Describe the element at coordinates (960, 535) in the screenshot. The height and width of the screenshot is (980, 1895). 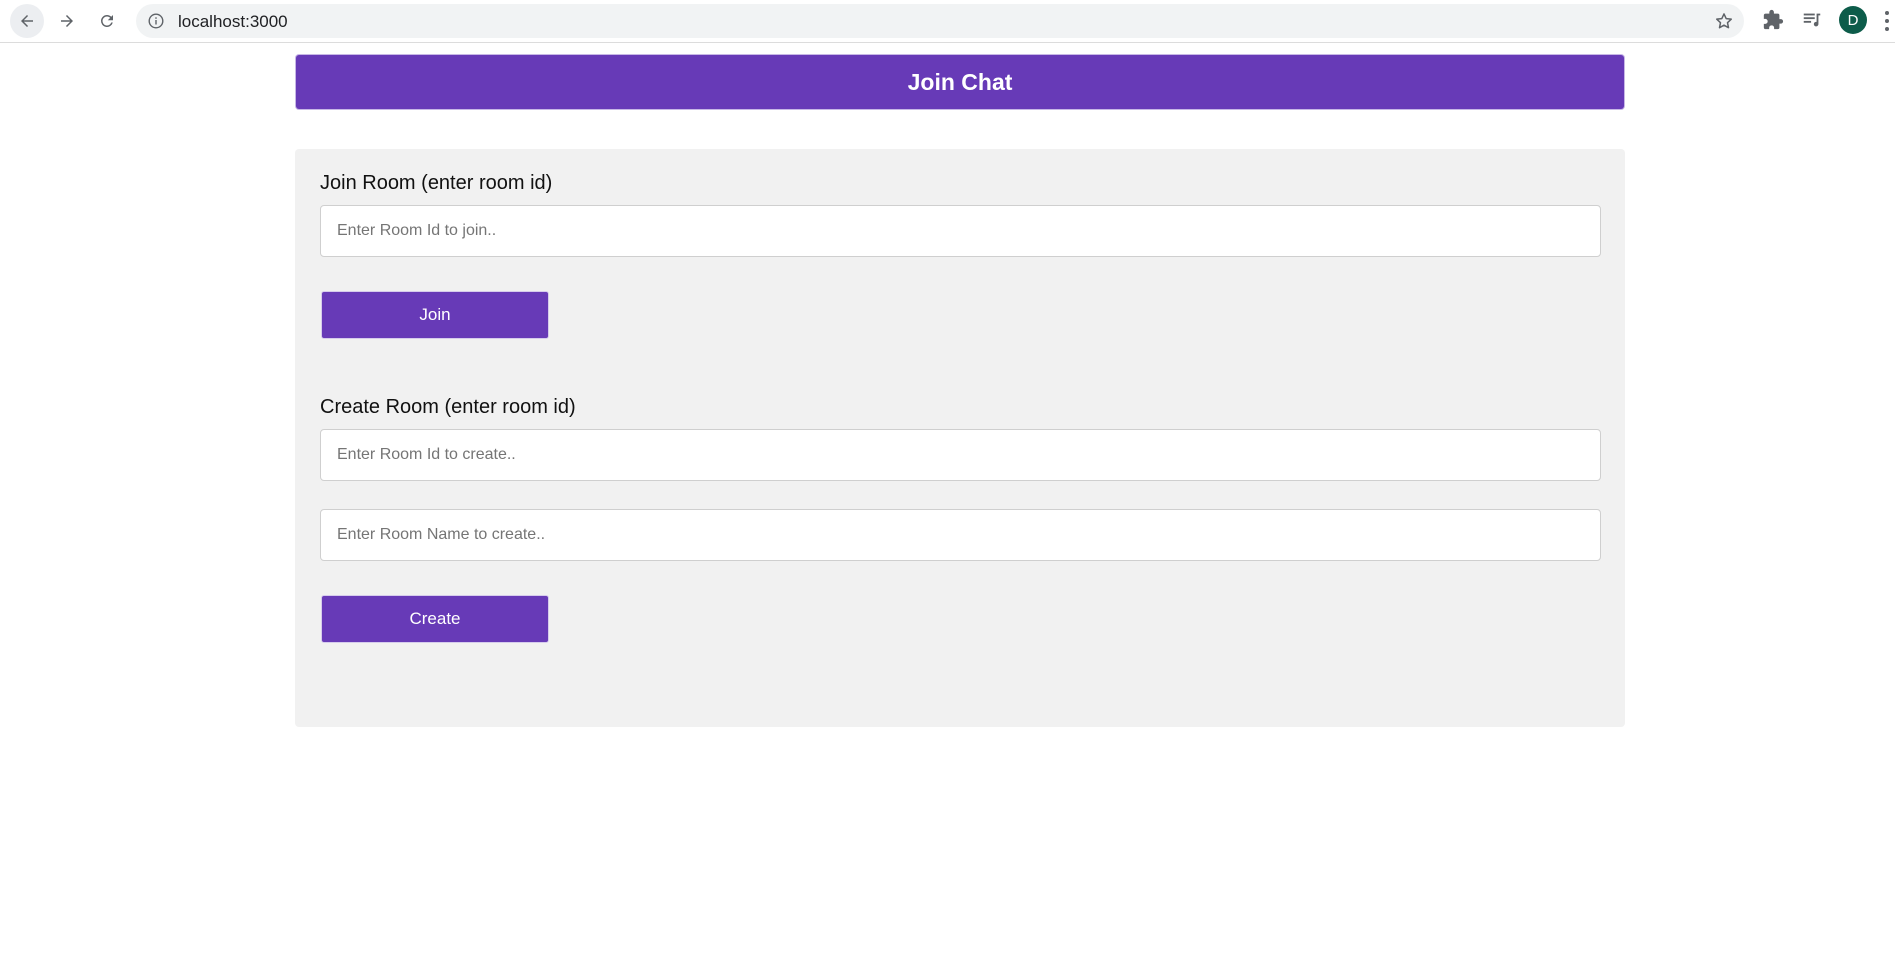
I see `create-room-name-input` at that location.